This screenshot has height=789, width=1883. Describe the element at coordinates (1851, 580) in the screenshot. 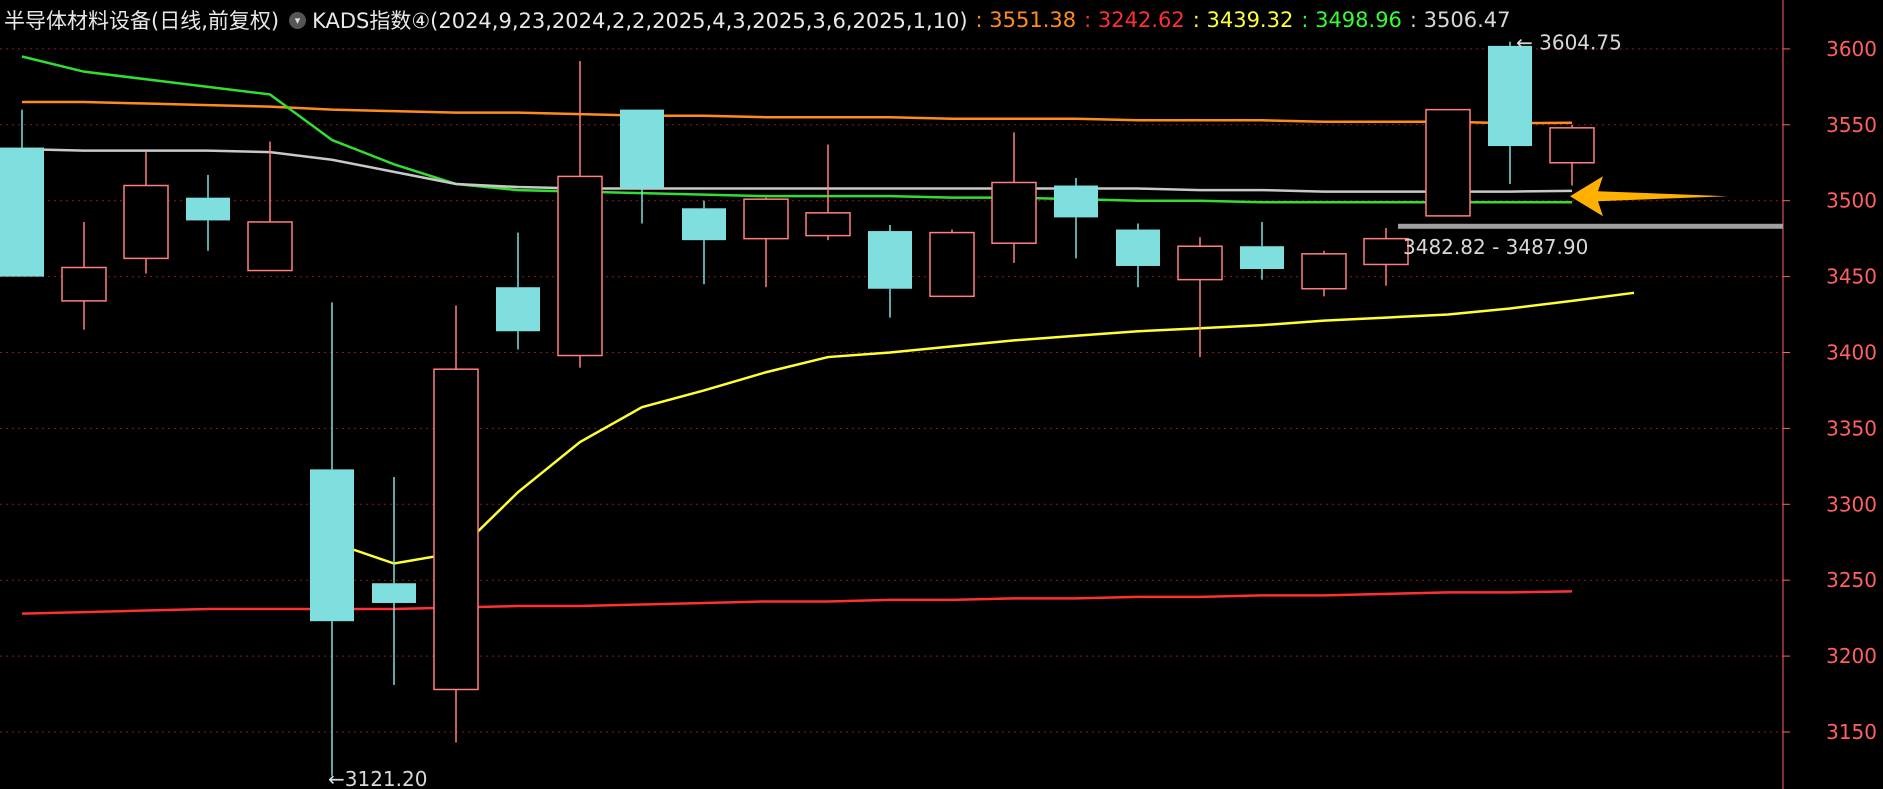

I see `y-tick-label: 3250` at that location.